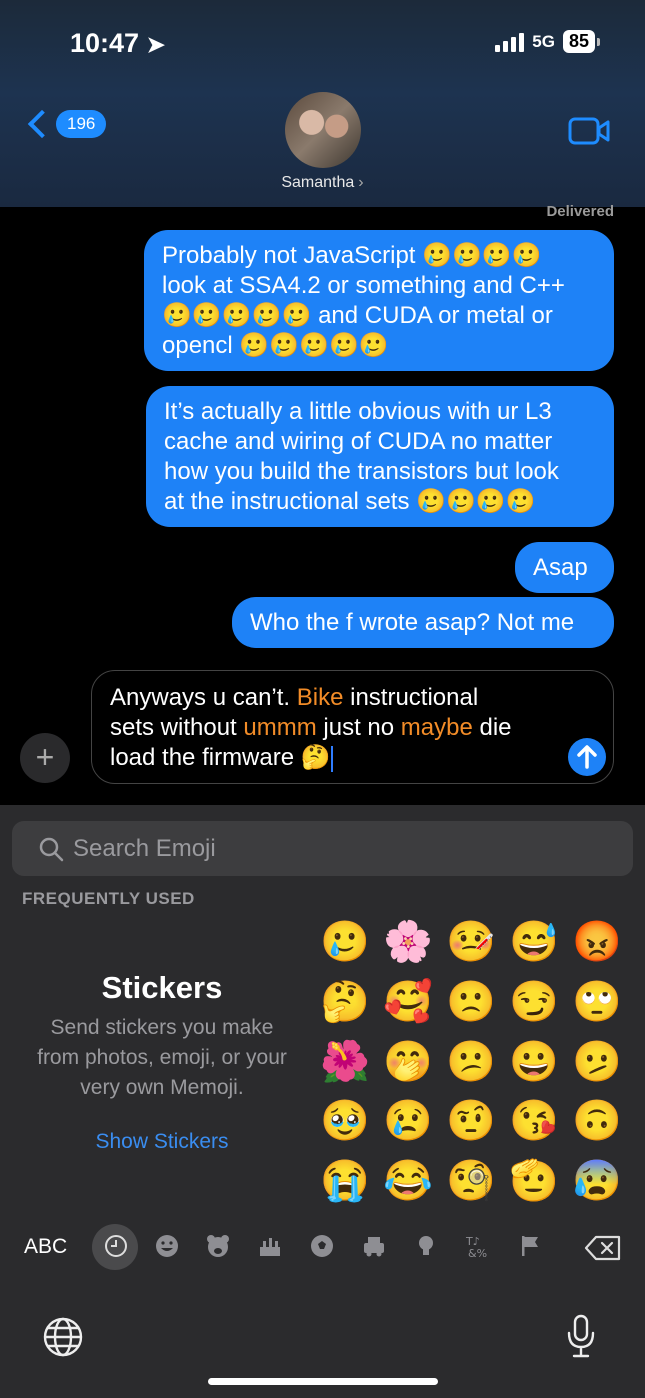 The image size is (645, 1398). Describe the element at coordinates (81, 124) in the screenshot. I see `unread-count-badge: 196` at that location.